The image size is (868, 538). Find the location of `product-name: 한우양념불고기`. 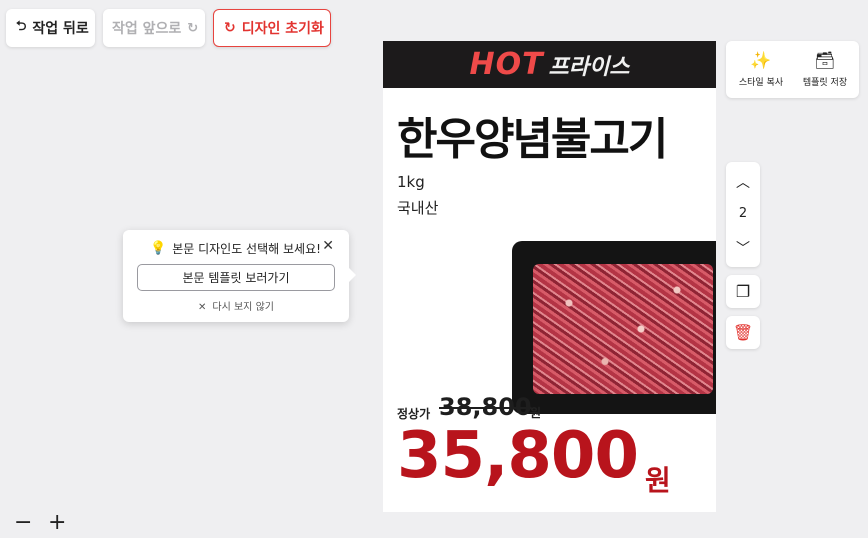

product-name: 한우양념불고기 is located at coordinates (532, 135).